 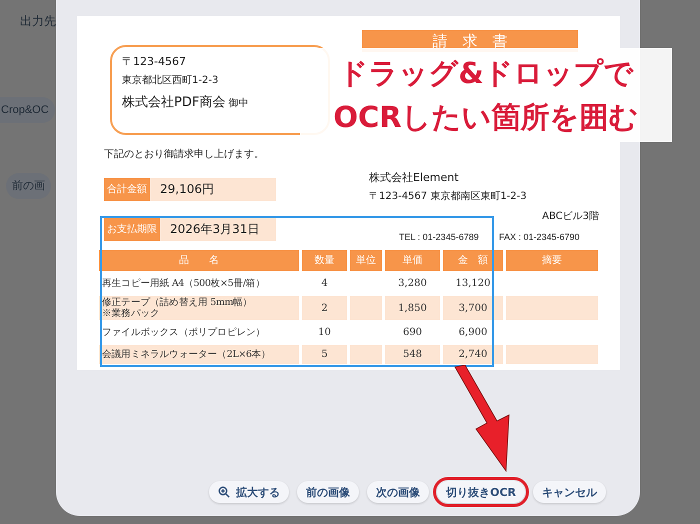 I want to click on phone-number: TEL : 01-2345-6789, so click(x=439, y=237).